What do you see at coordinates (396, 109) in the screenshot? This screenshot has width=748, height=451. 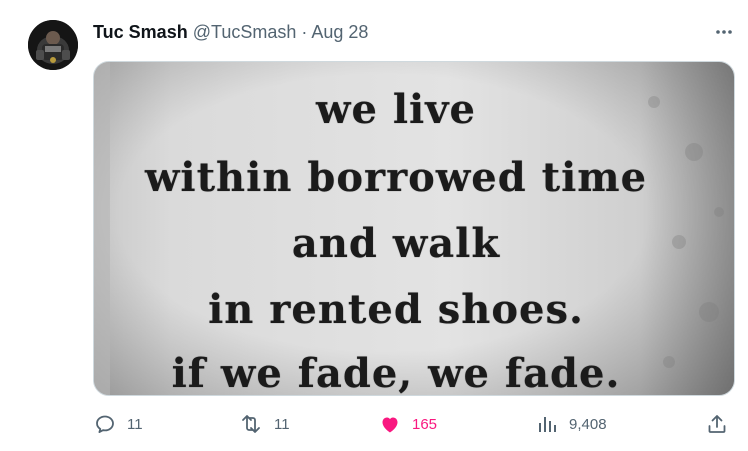 I see `poem-line: we live` at bounding box center [396, 109].